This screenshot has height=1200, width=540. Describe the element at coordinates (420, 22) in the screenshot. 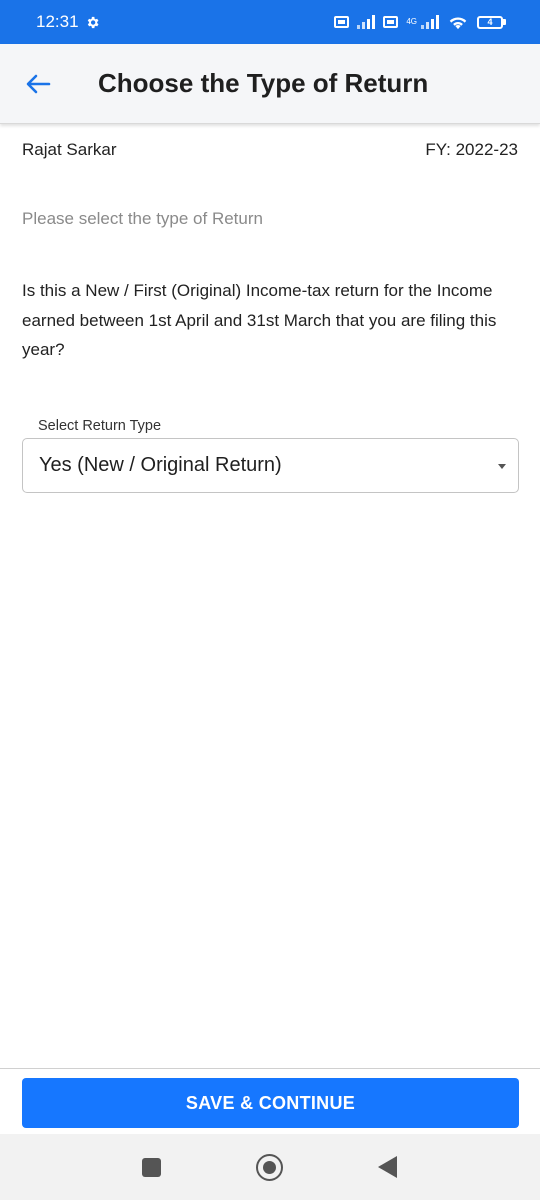

I see `status-right: 4G 4` at that location.